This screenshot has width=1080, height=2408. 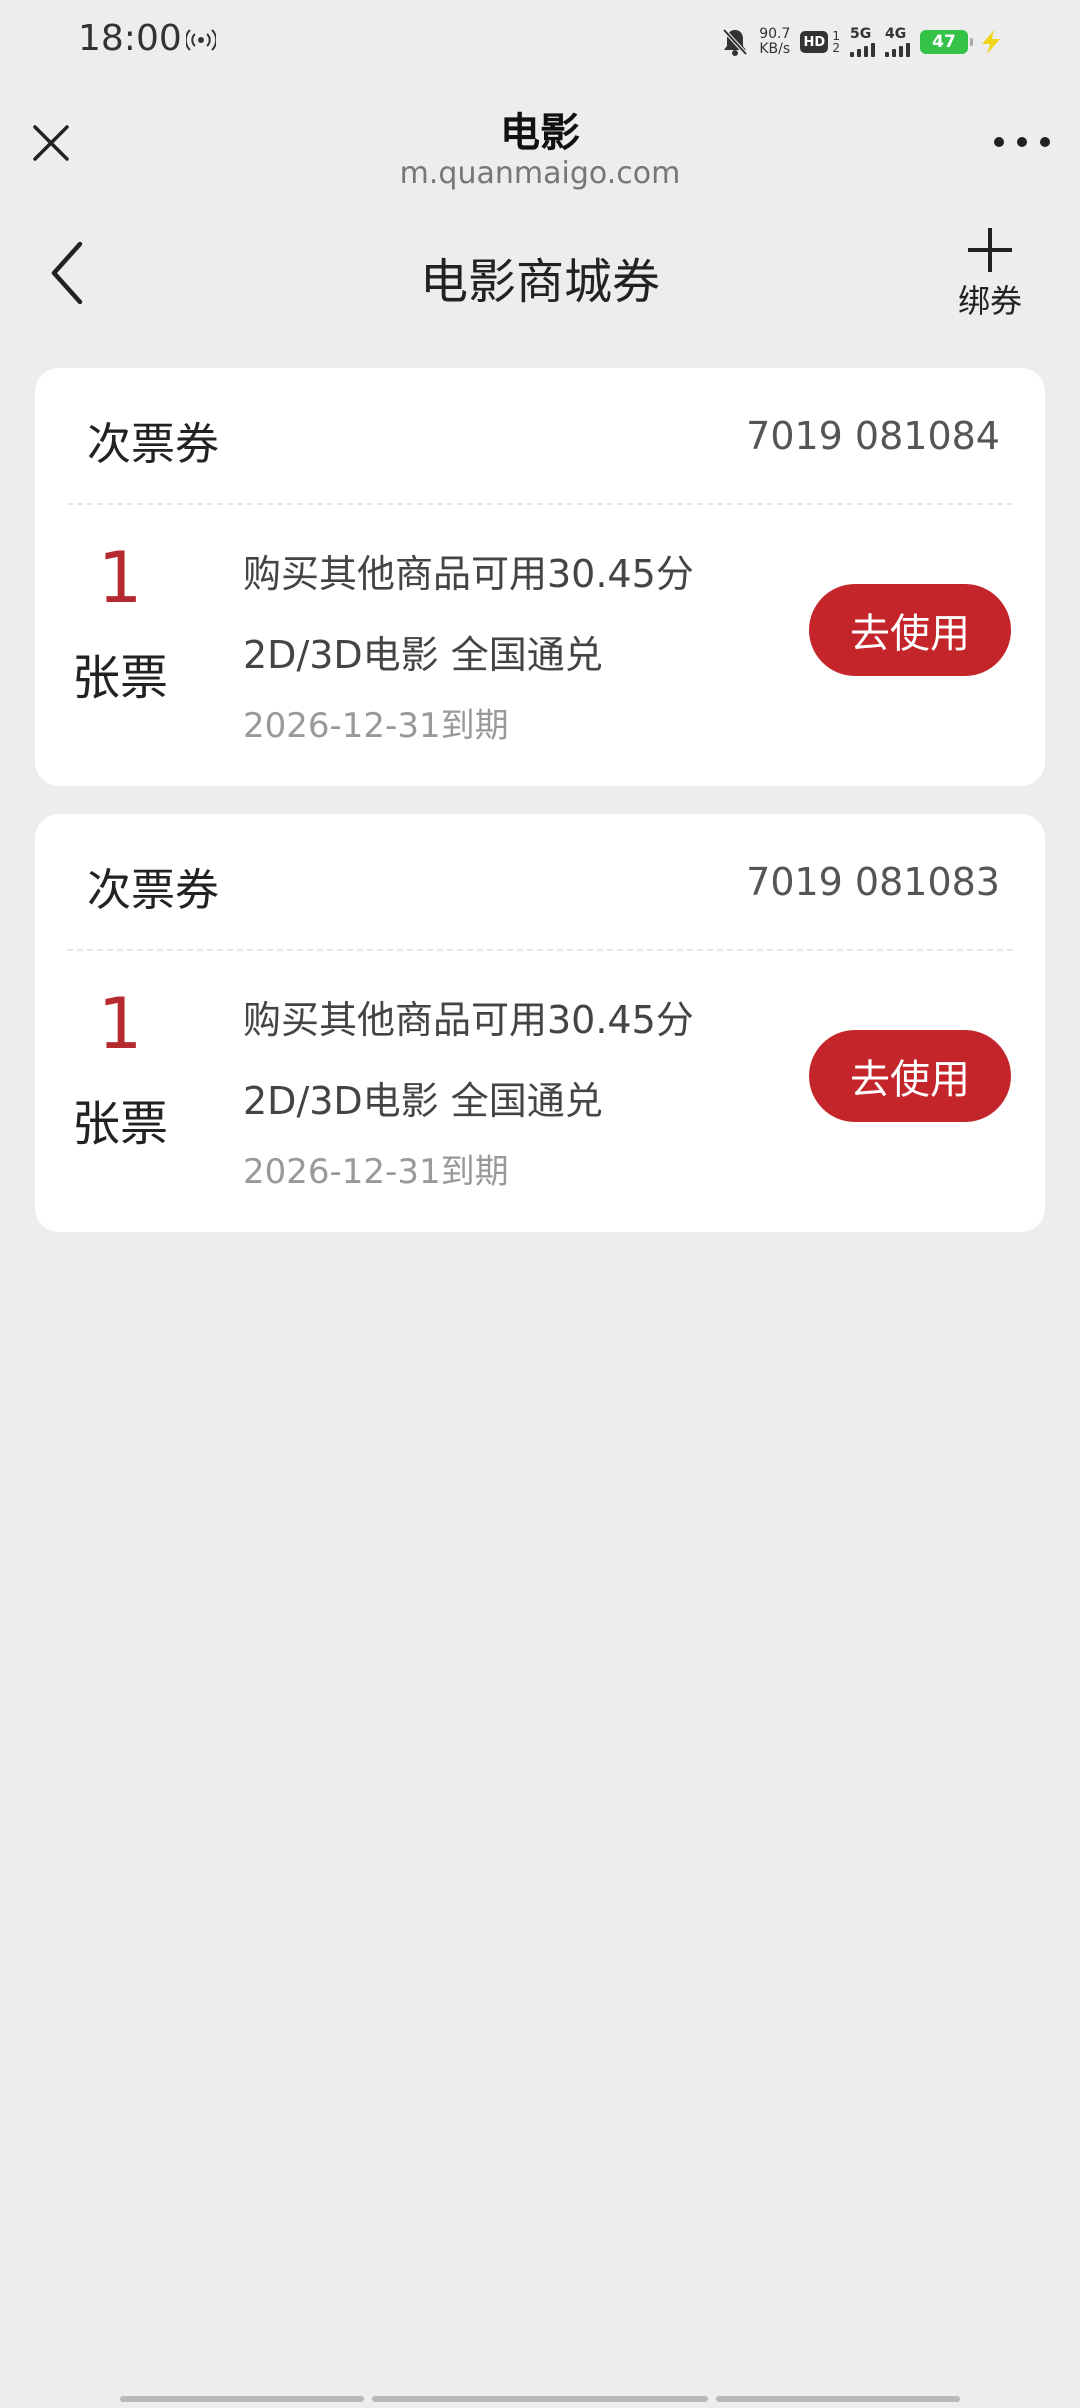 What do you see at coordinates (873, 882) in the screenshot?
I see `coupon-code: 7019 081083` at bounding box center [873, 882].